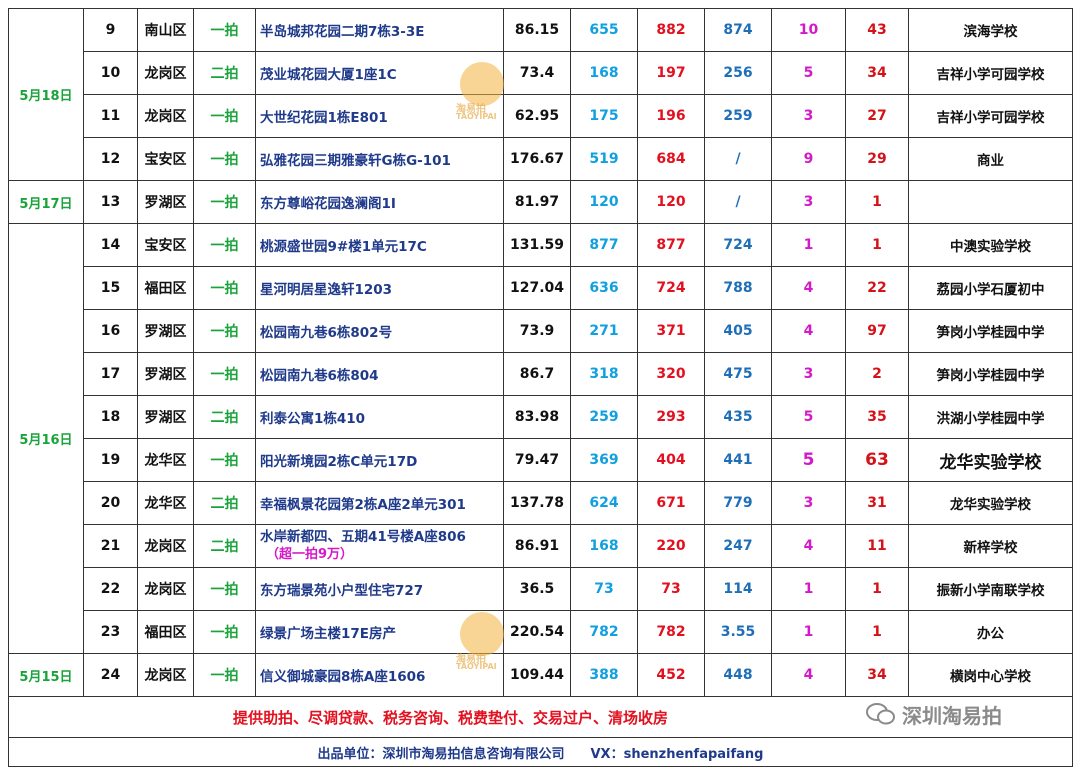 The height and width of the screenshot is (767, 1080). What do you see at coordinates (537, 159) in the screenshot?
I see `area-cell: 176.67` at bounding box center [537, 159].